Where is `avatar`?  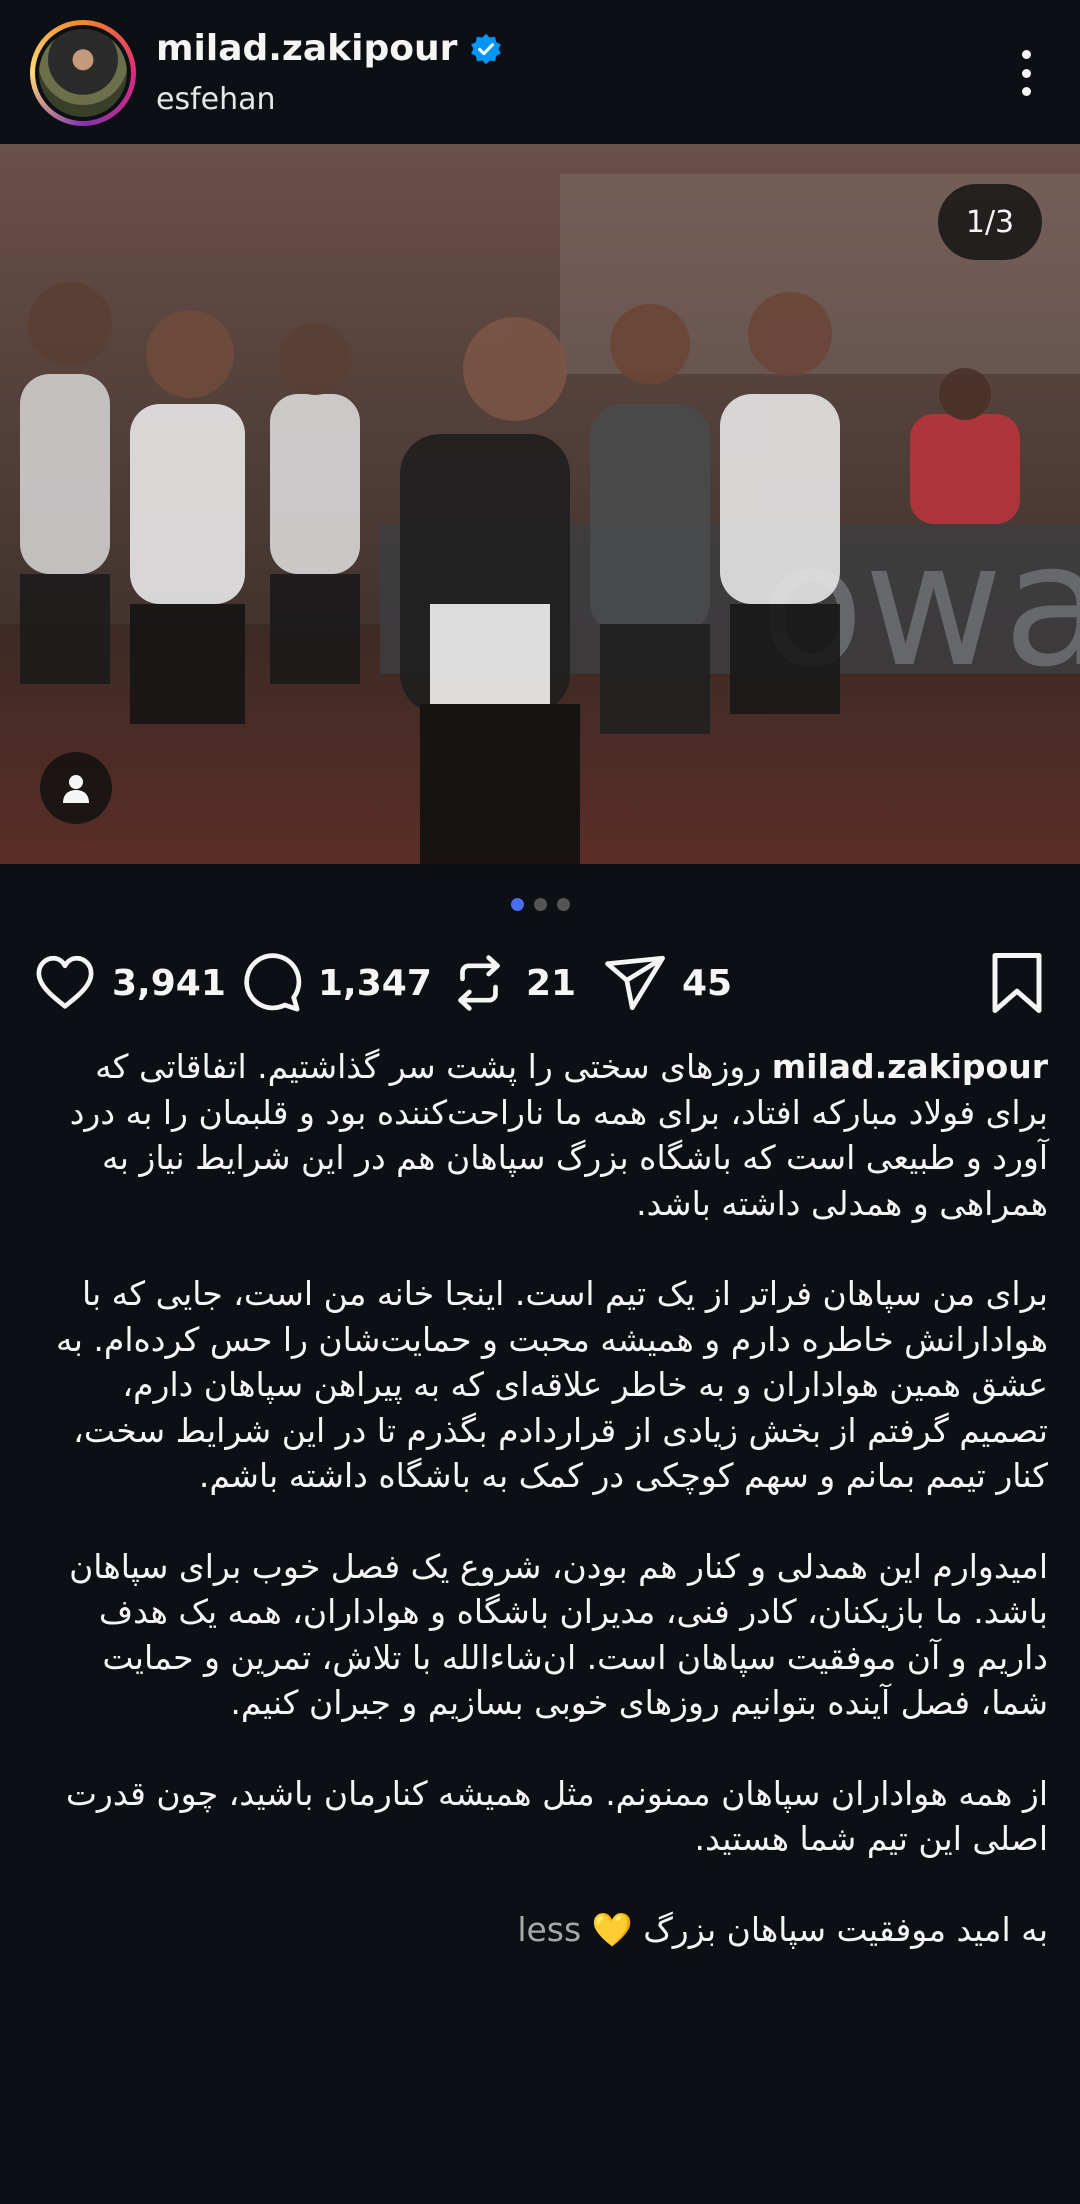
avatar is located at coordinates (83, 73).